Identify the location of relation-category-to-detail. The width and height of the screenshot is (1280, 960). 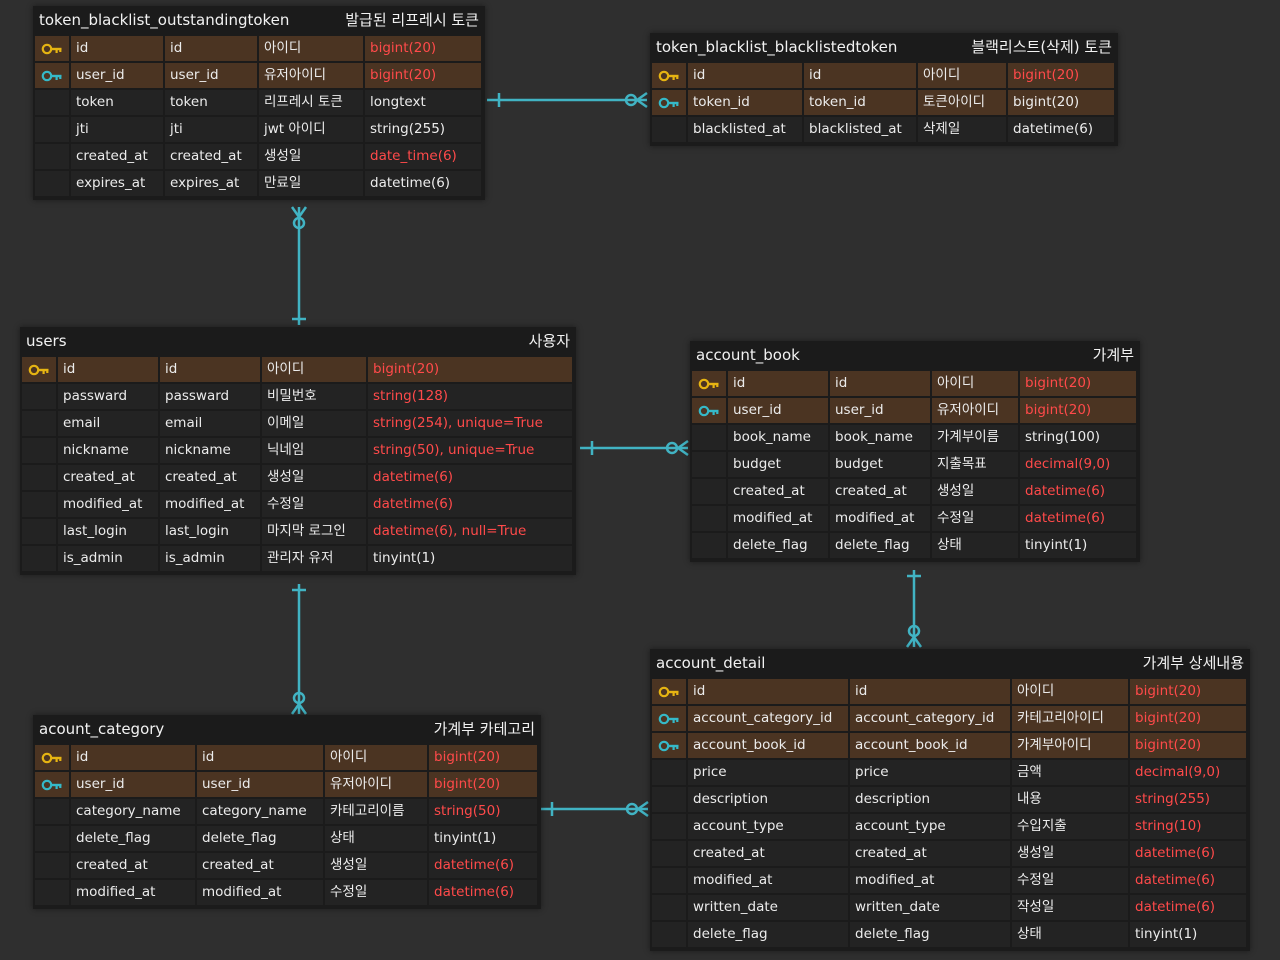
(594, 809).